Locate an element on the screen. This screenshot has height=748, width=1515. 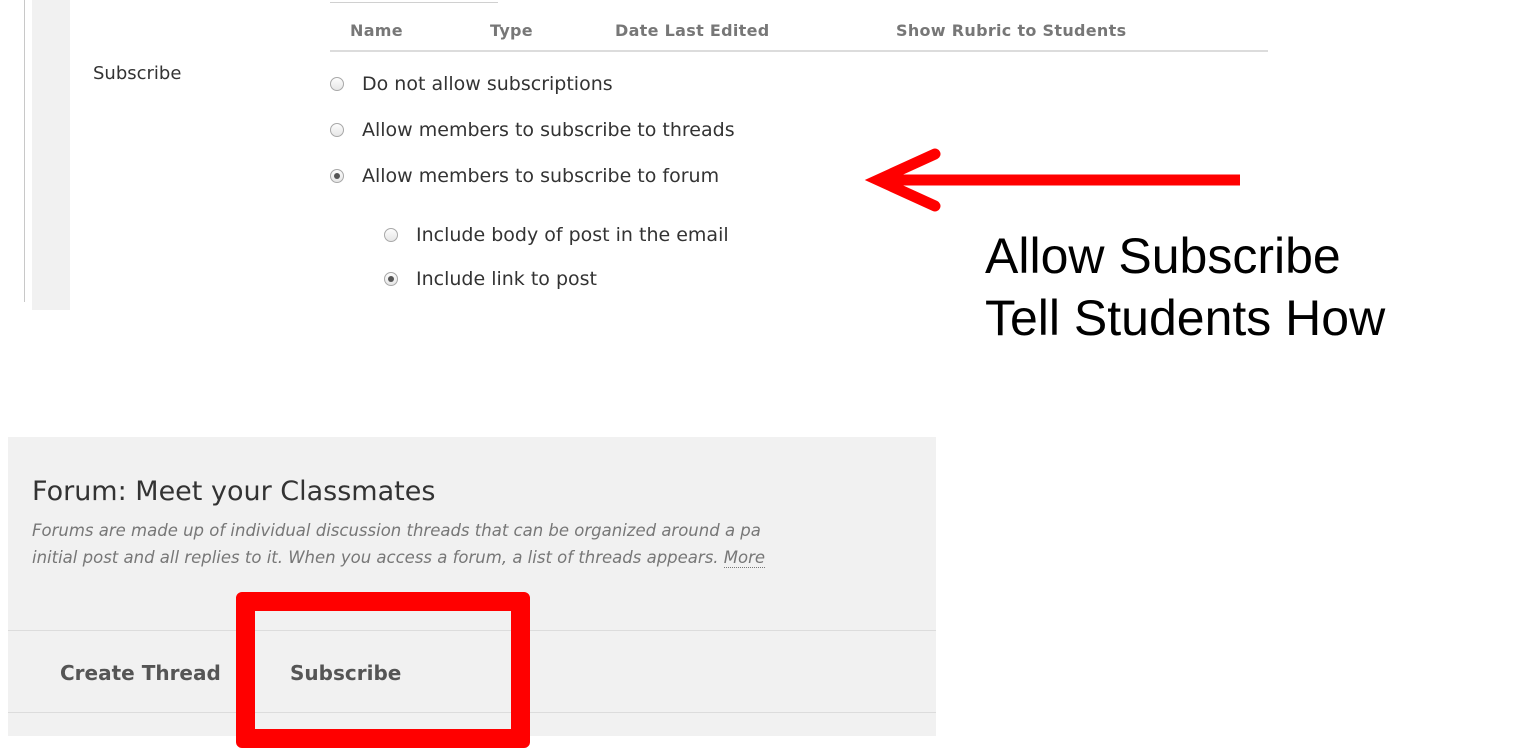
radio-option-subscribe-threads: Allow members to subscribe to threads is located at coordinates (532, 130).